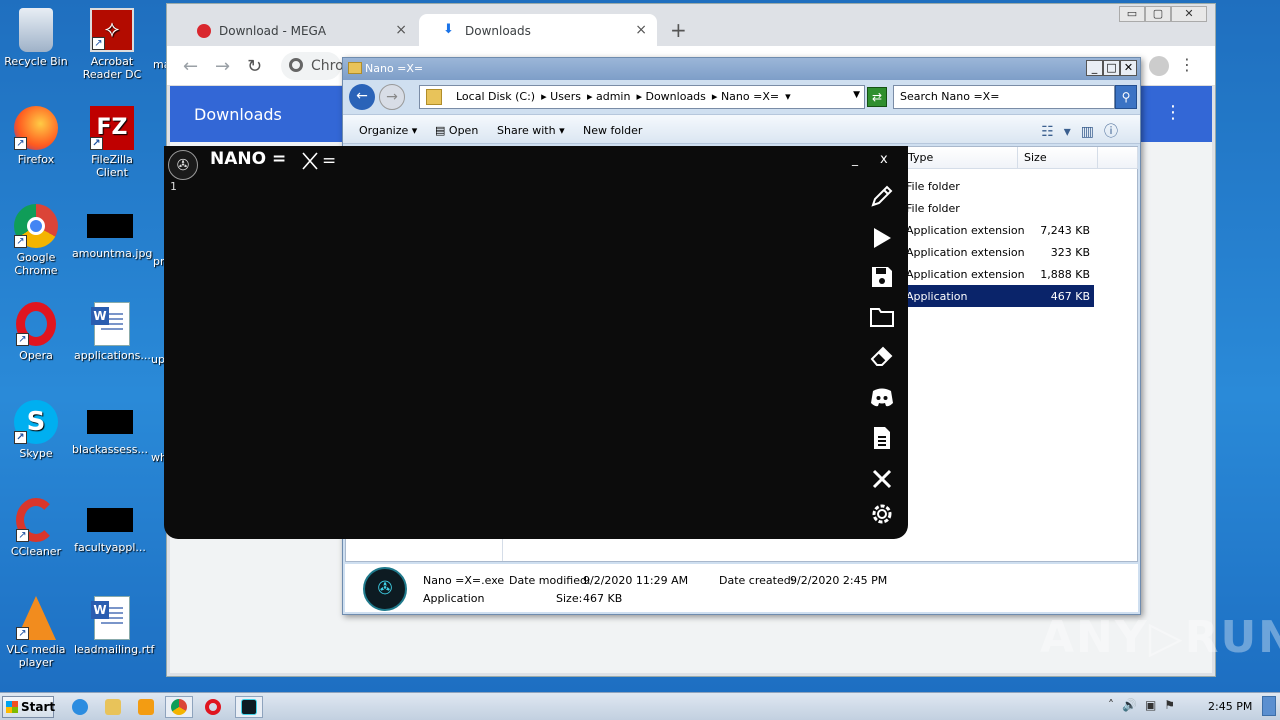  What do you see at coordinates (960, 158) in the screenshot?
I see `column-header-type: Type` at bounding box center [960, 158].